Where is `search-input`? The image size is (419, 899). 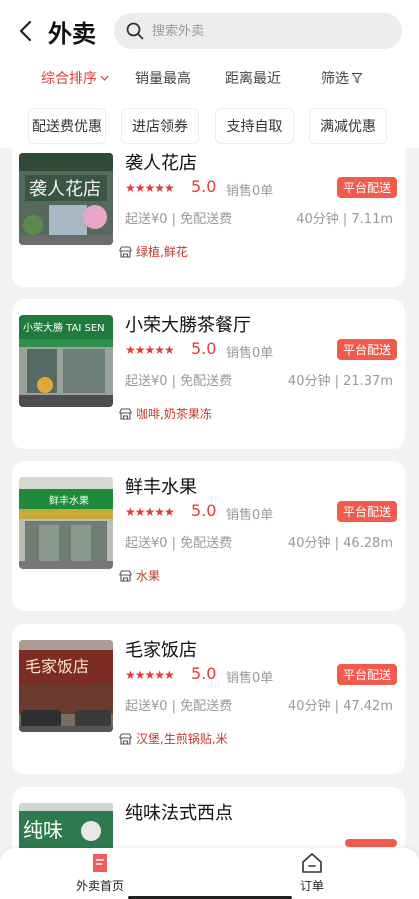
search-input is located at coordinates (262, 31).